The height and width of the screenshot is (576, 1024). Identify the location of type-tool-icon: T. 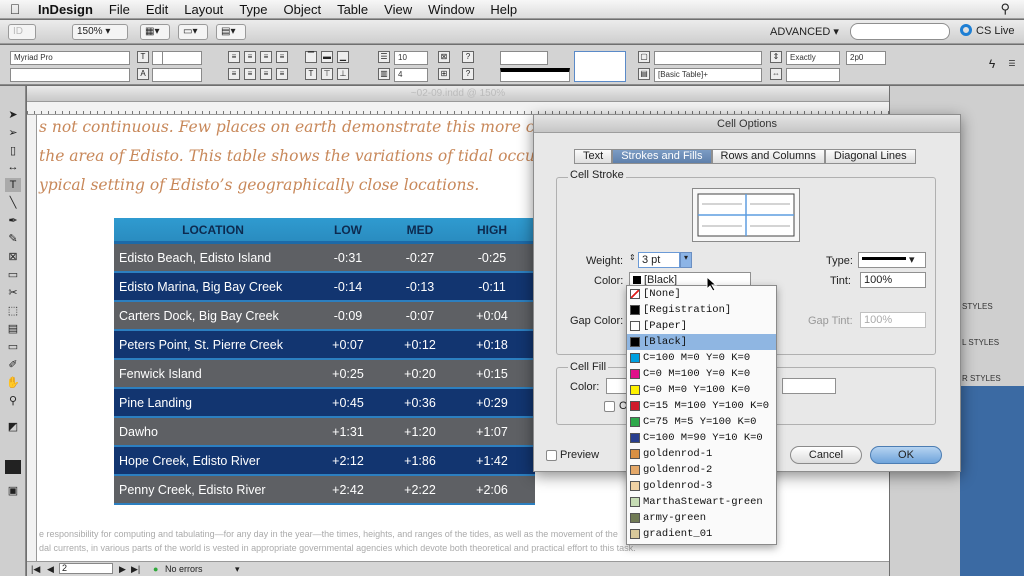
(13, 185).